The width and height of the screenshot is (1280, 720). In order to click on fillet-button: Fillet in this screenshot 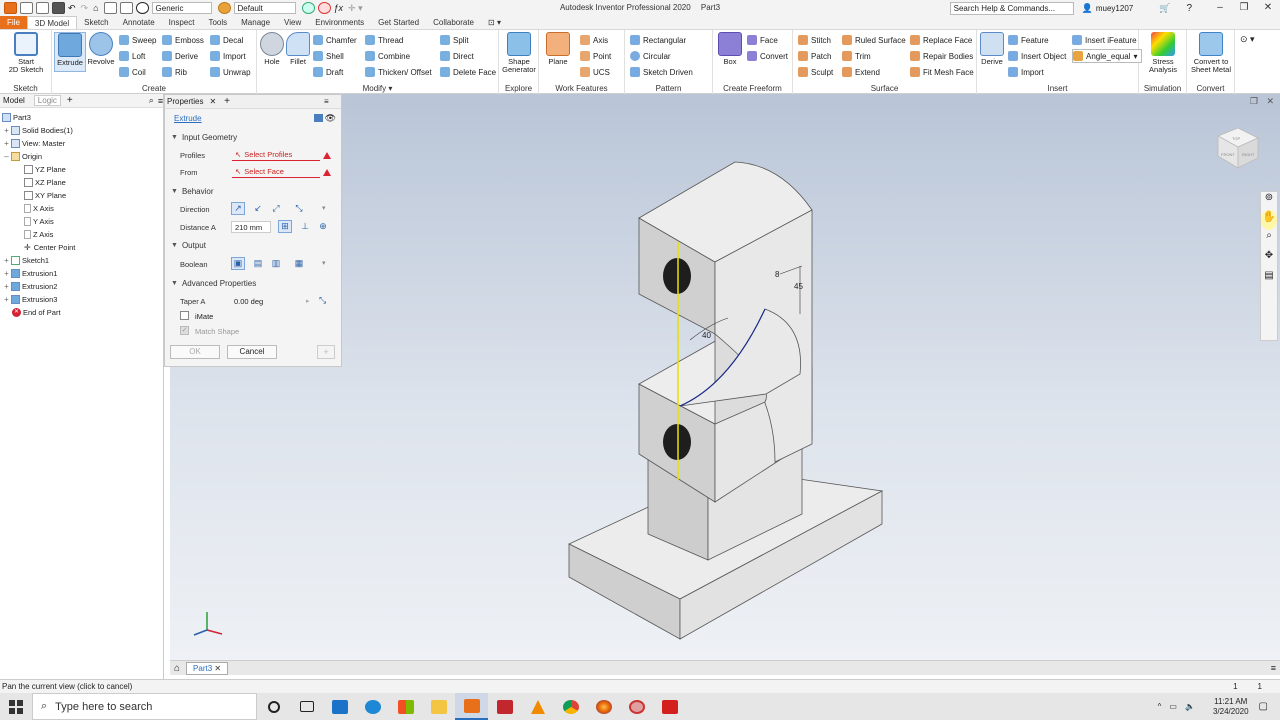, I will do `click(298, 49)`.